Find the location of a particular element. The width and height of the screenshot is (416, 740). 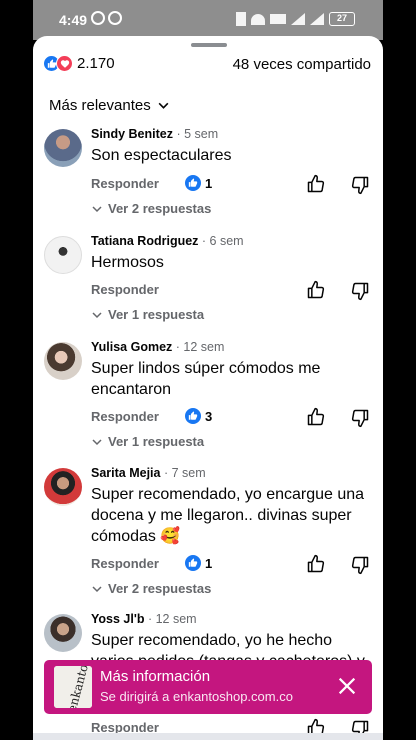

signal-icon is located at coordinates (298, 19).